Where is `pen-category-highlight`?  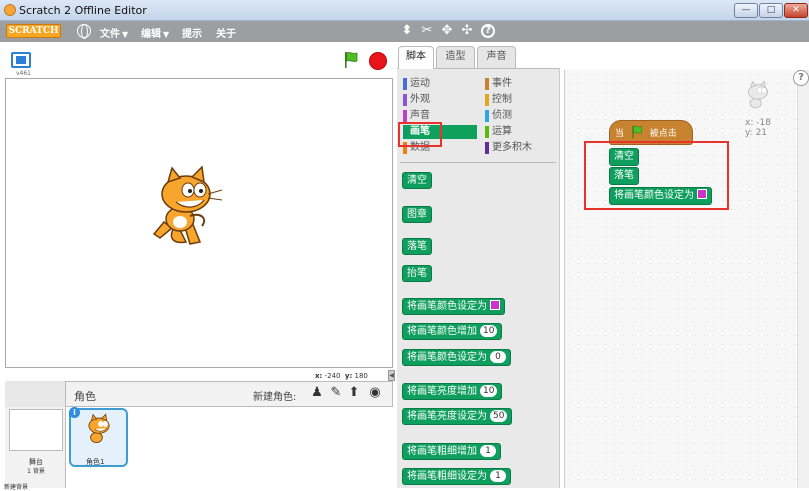 pen-category-highlight is located at coordinates (420, 134).